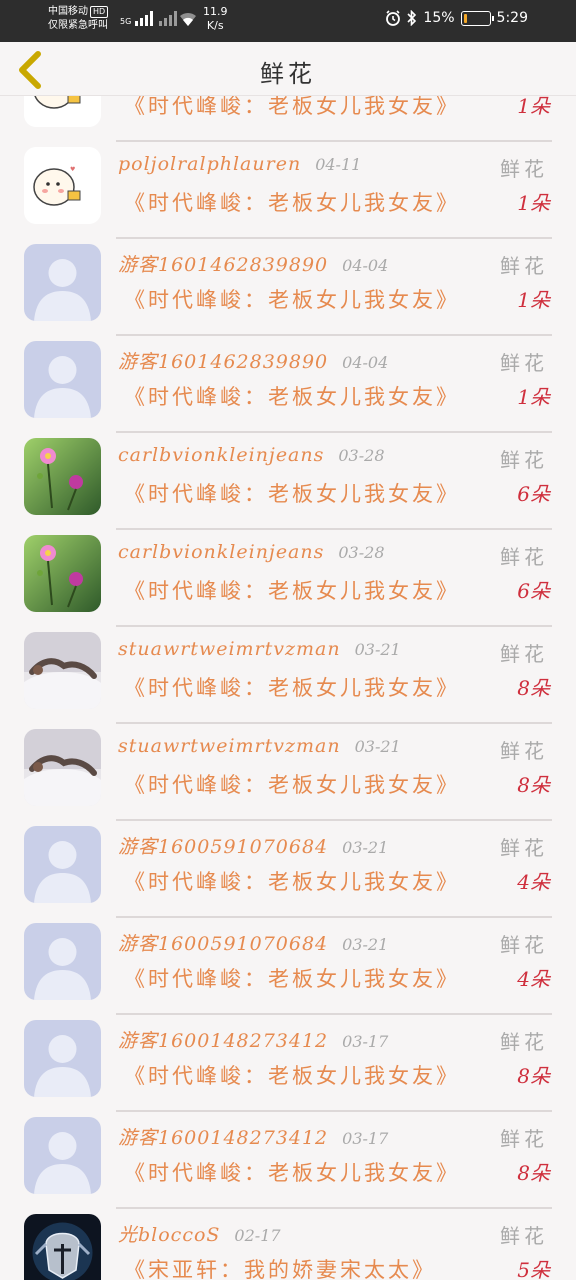 This screenshot has height=1280, width=576. What do you see at coordinates (188, 19) in the screenshot?
I see `wifi-icon` at bounding box center [188, 19].